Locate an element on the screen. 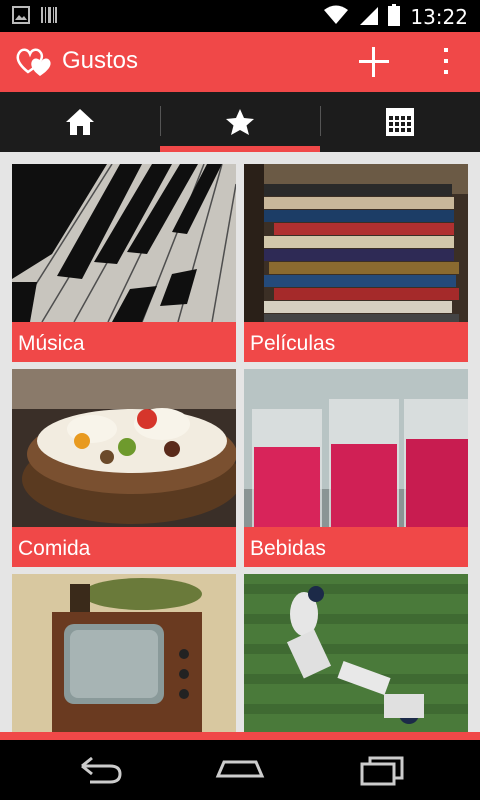  tab-favorites is located at coordinates (240, 122).